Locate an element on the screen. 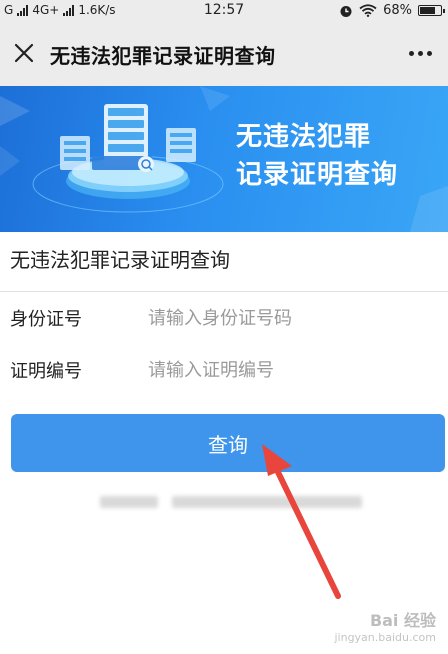 The width and height of the screenshot is (448, 654). watermark-main: Bai 经验 is located at coordinates (402, 620).